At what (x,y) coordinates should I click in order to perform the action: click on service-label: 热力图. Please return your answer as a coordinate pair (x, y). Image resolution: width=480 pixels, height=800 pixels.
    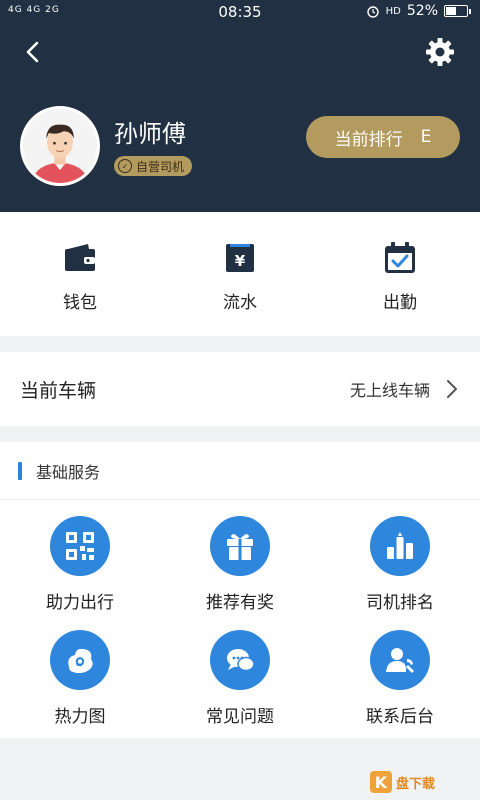
    Looking at the image, I should click on (80, 717).